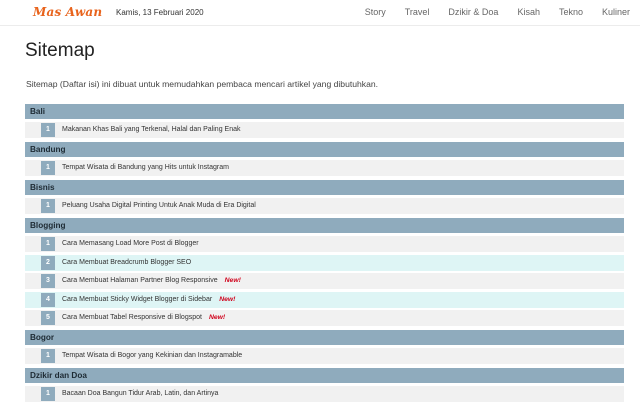 This screenshot has width=640, height=406. What do you see at coordinates (616, 12) in the screenshot?
I see `nav-item-kuliner: Kuliner` at bounding box center [616, 12].